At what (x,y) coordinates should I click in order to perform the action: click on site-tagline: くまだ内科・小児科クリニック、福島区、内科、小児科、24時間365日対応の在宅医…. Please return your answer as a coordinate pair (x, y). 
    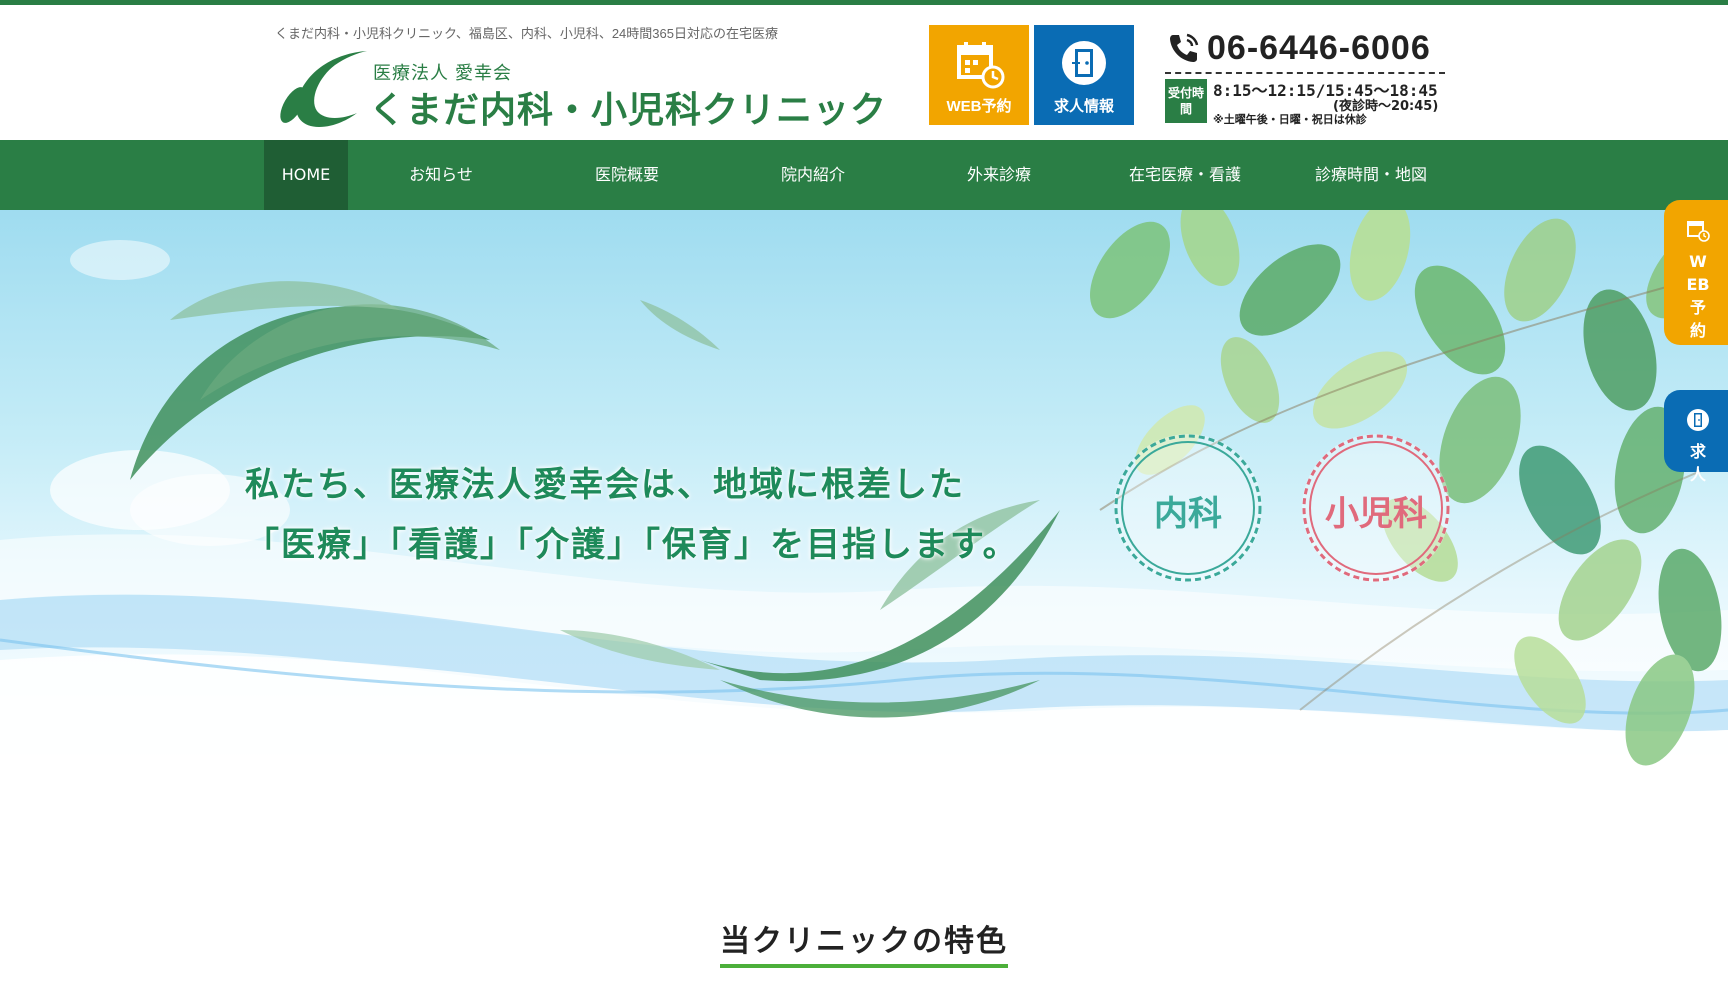
    Looking at the image, I should click on (526, 33).